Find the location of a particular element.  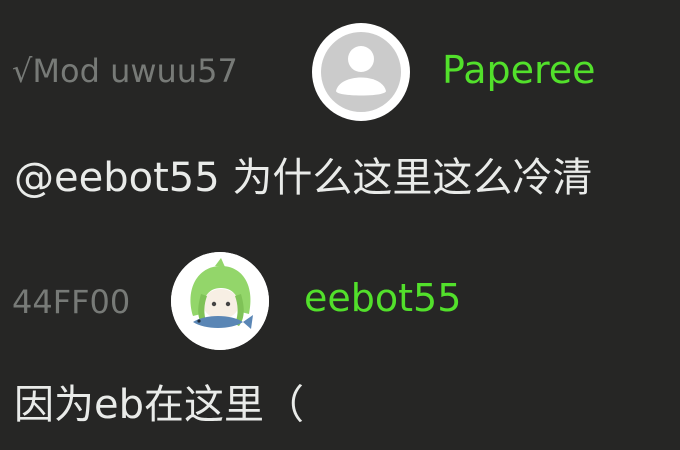

anime-character-avatar is located at coordinates (220, 301).